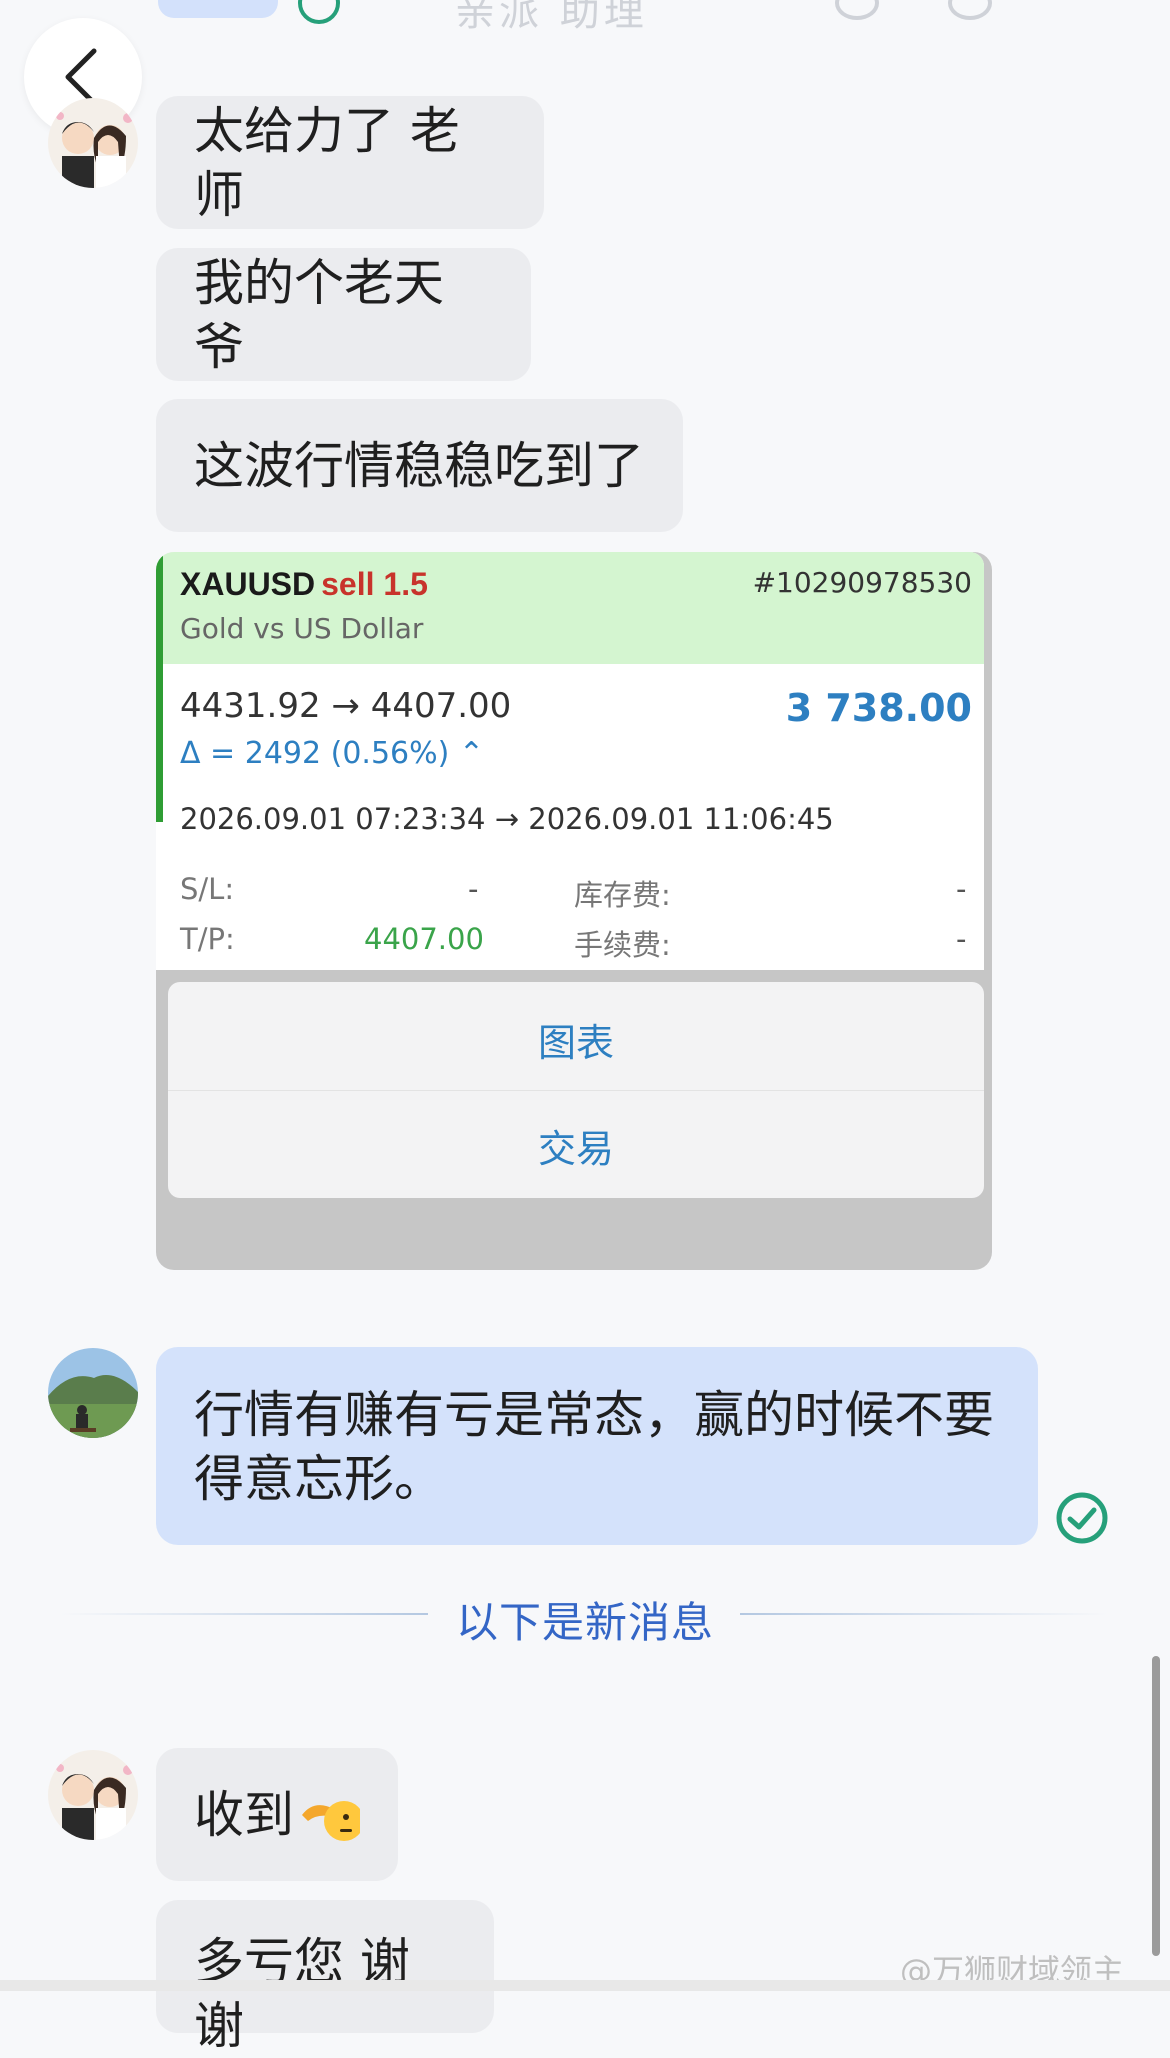 The image size is (1170, 2058). What do you see at coordinates (857, 10) in the screenshot?
I see `video-call-icon` at bounding box center [857, 10].